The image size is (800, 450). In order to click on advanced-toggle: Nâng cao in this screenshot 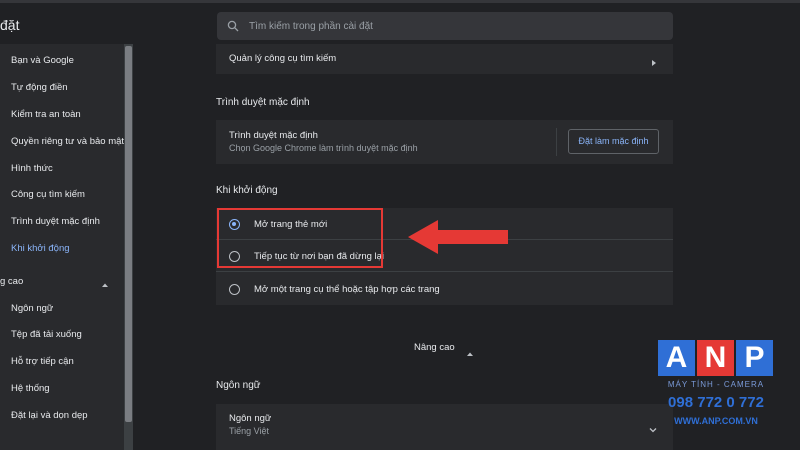, I will do `click(434, 347)`.